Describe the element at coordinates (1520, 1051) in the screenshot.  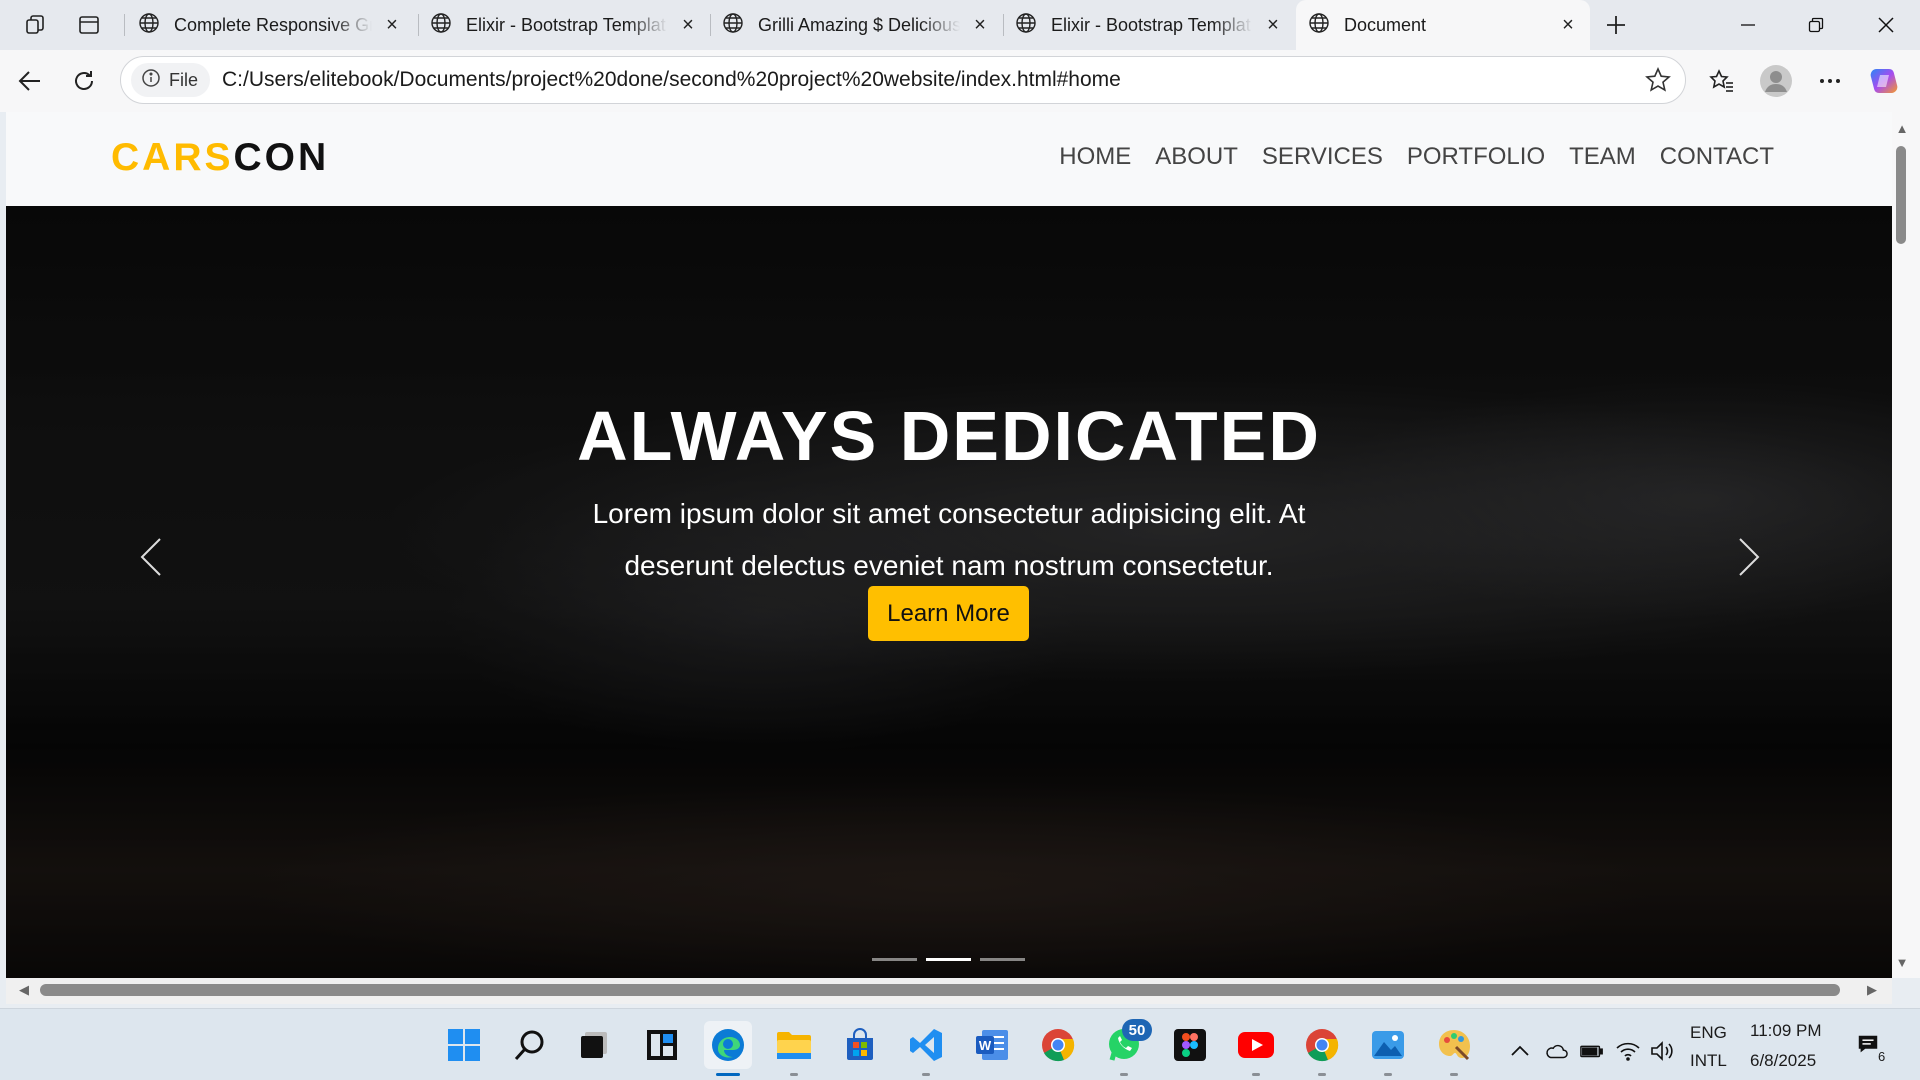
I see `show-hidden-icons-chevron-icon` at that location.